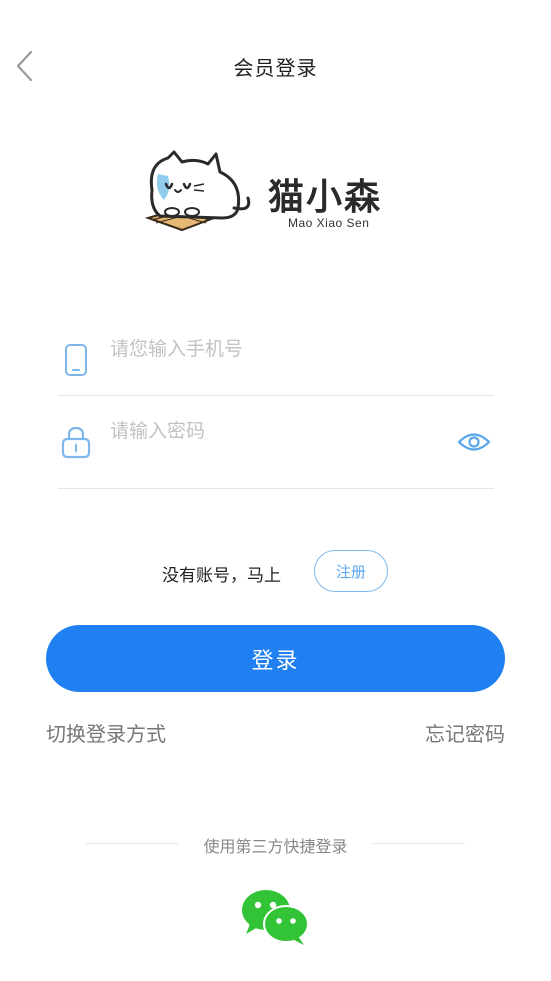 The width and height of the screenshot is (551, 981). I want to click on phone-field, so click(276, 358).